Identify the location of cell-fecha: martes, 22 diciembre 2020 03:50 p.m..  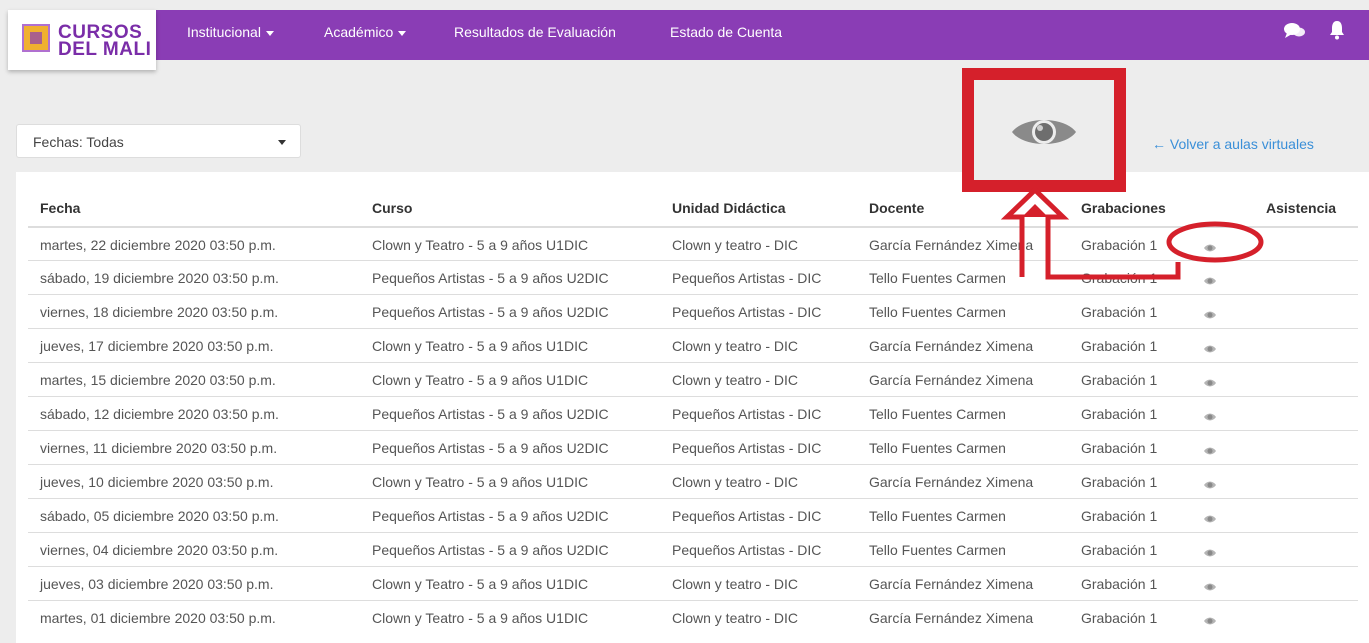
(158, 245).